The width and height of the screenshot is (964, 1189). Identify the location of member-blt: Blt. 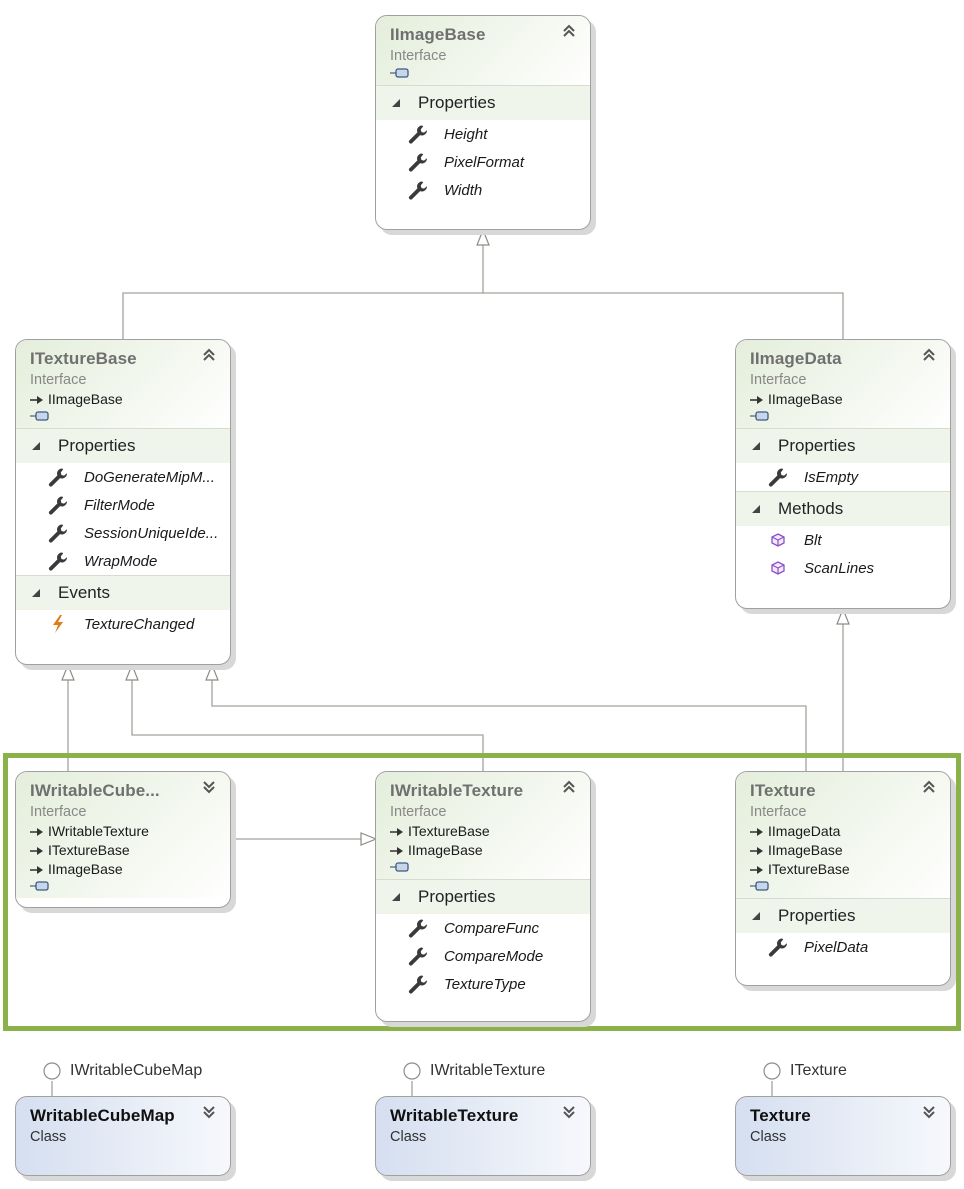
(843, 540).